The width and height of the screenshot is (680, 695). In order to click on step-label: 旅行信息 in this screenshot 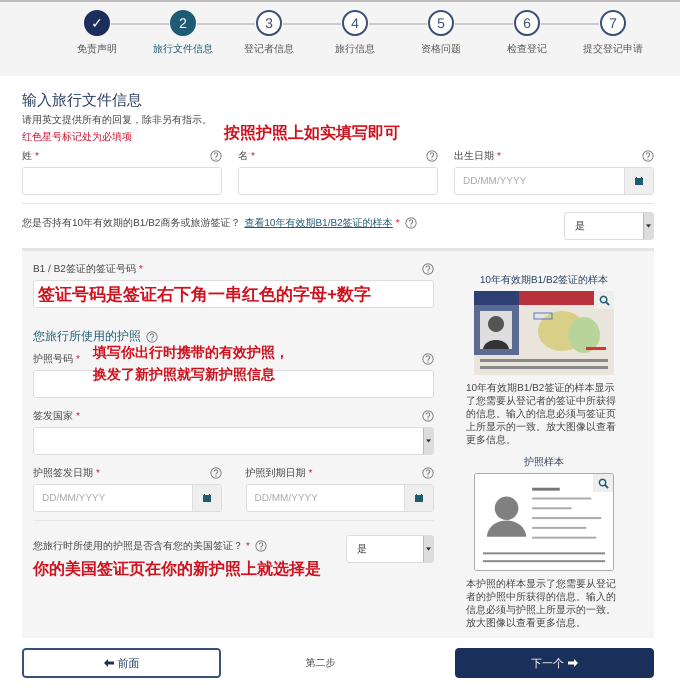, I will do `click(355, 49)`.